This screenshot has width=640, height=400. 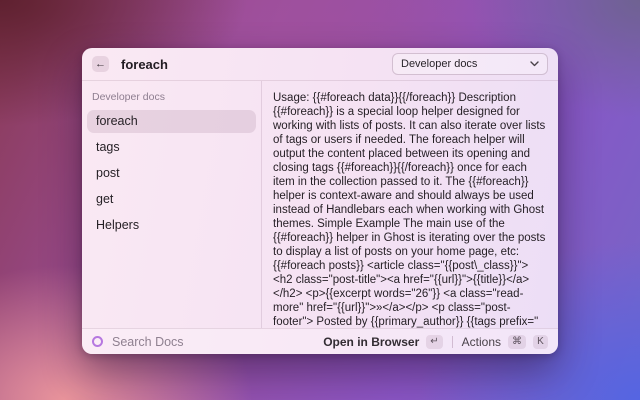 I want to click on chevron-down-icon, so click(x=534, y=64).